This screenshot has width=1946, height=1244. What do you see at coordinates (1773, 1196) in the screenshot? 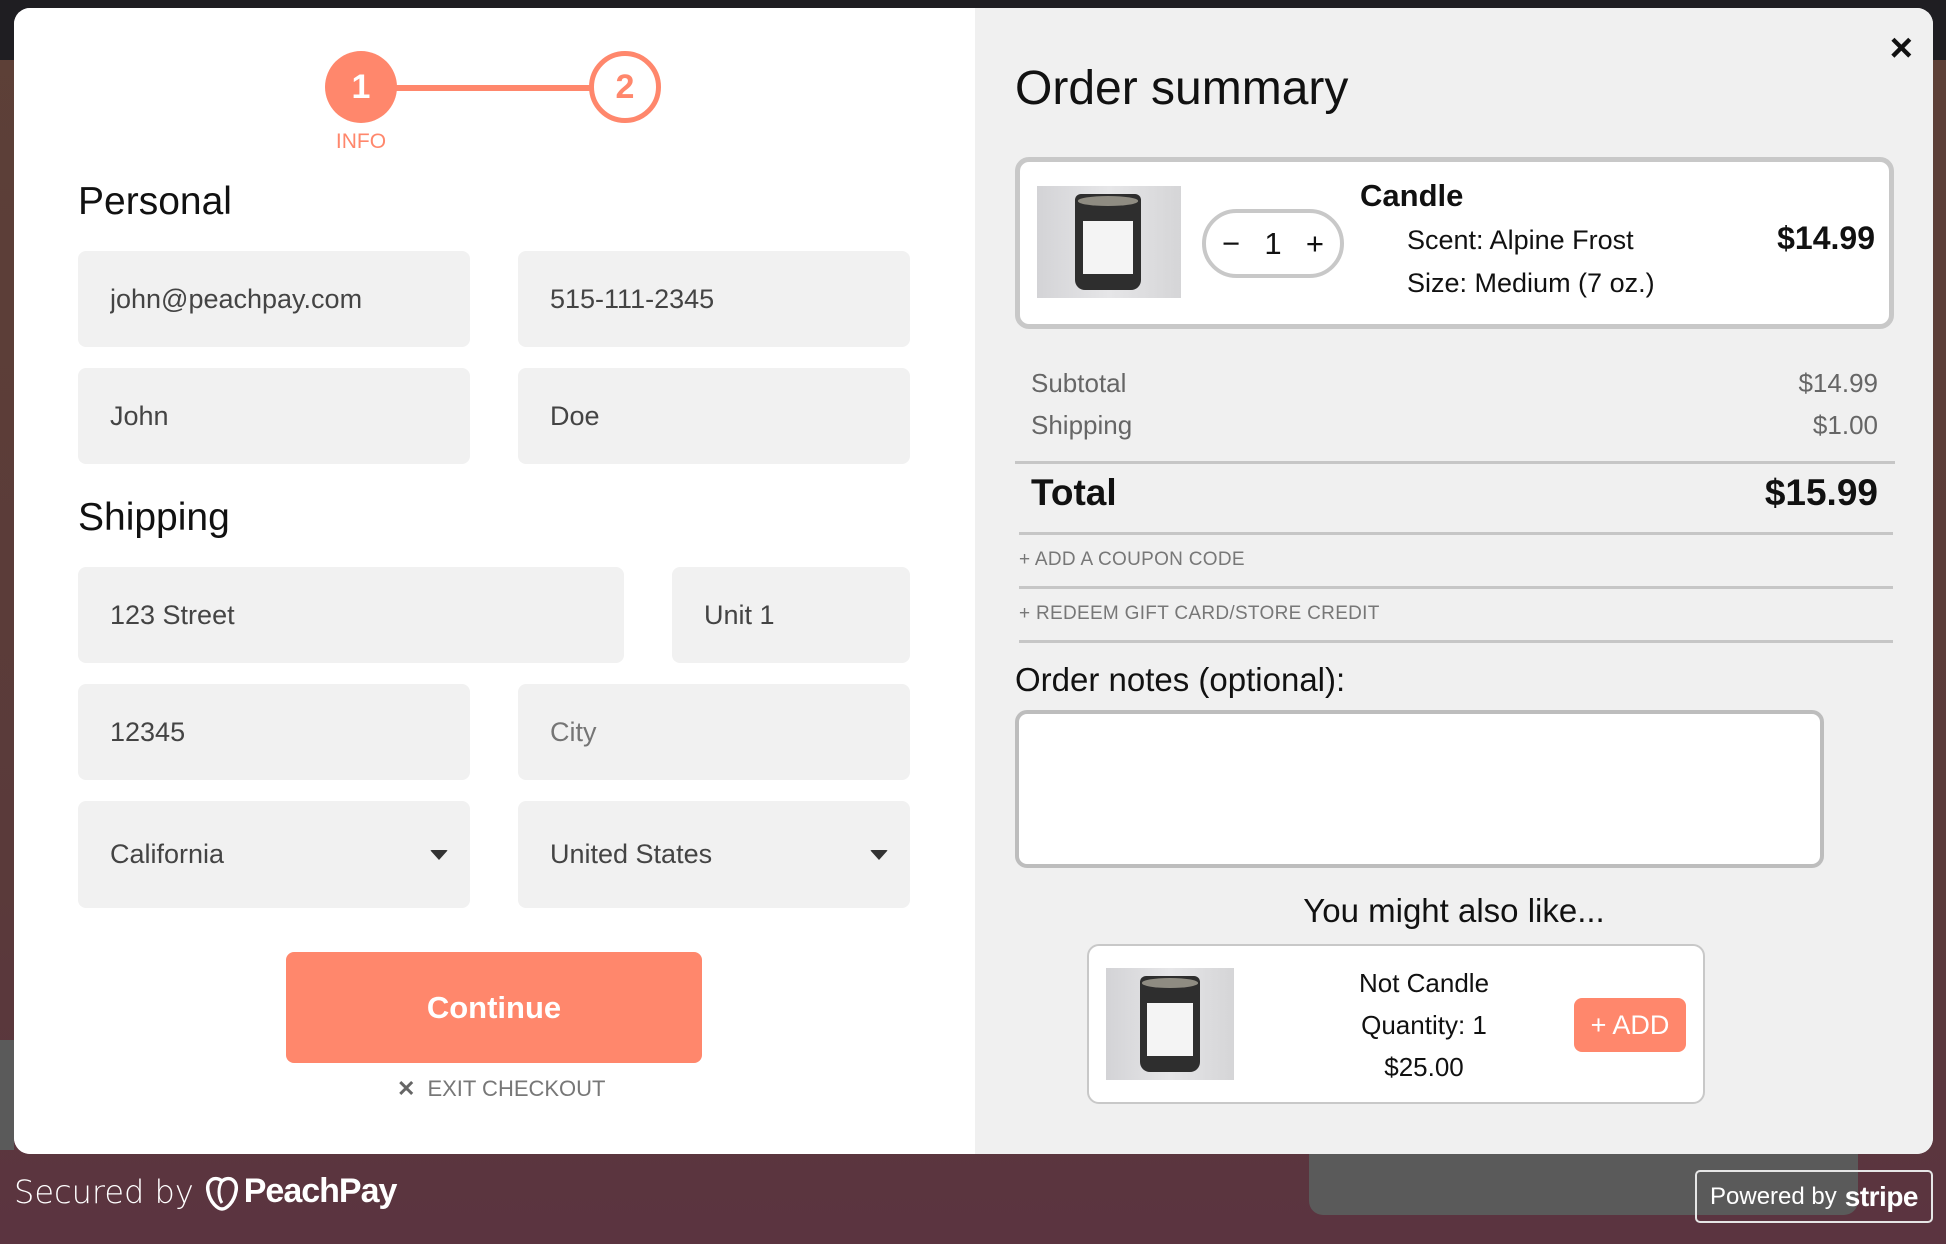
I see `powered-by-label: Powered by` at bounding box center [1773, 1196].